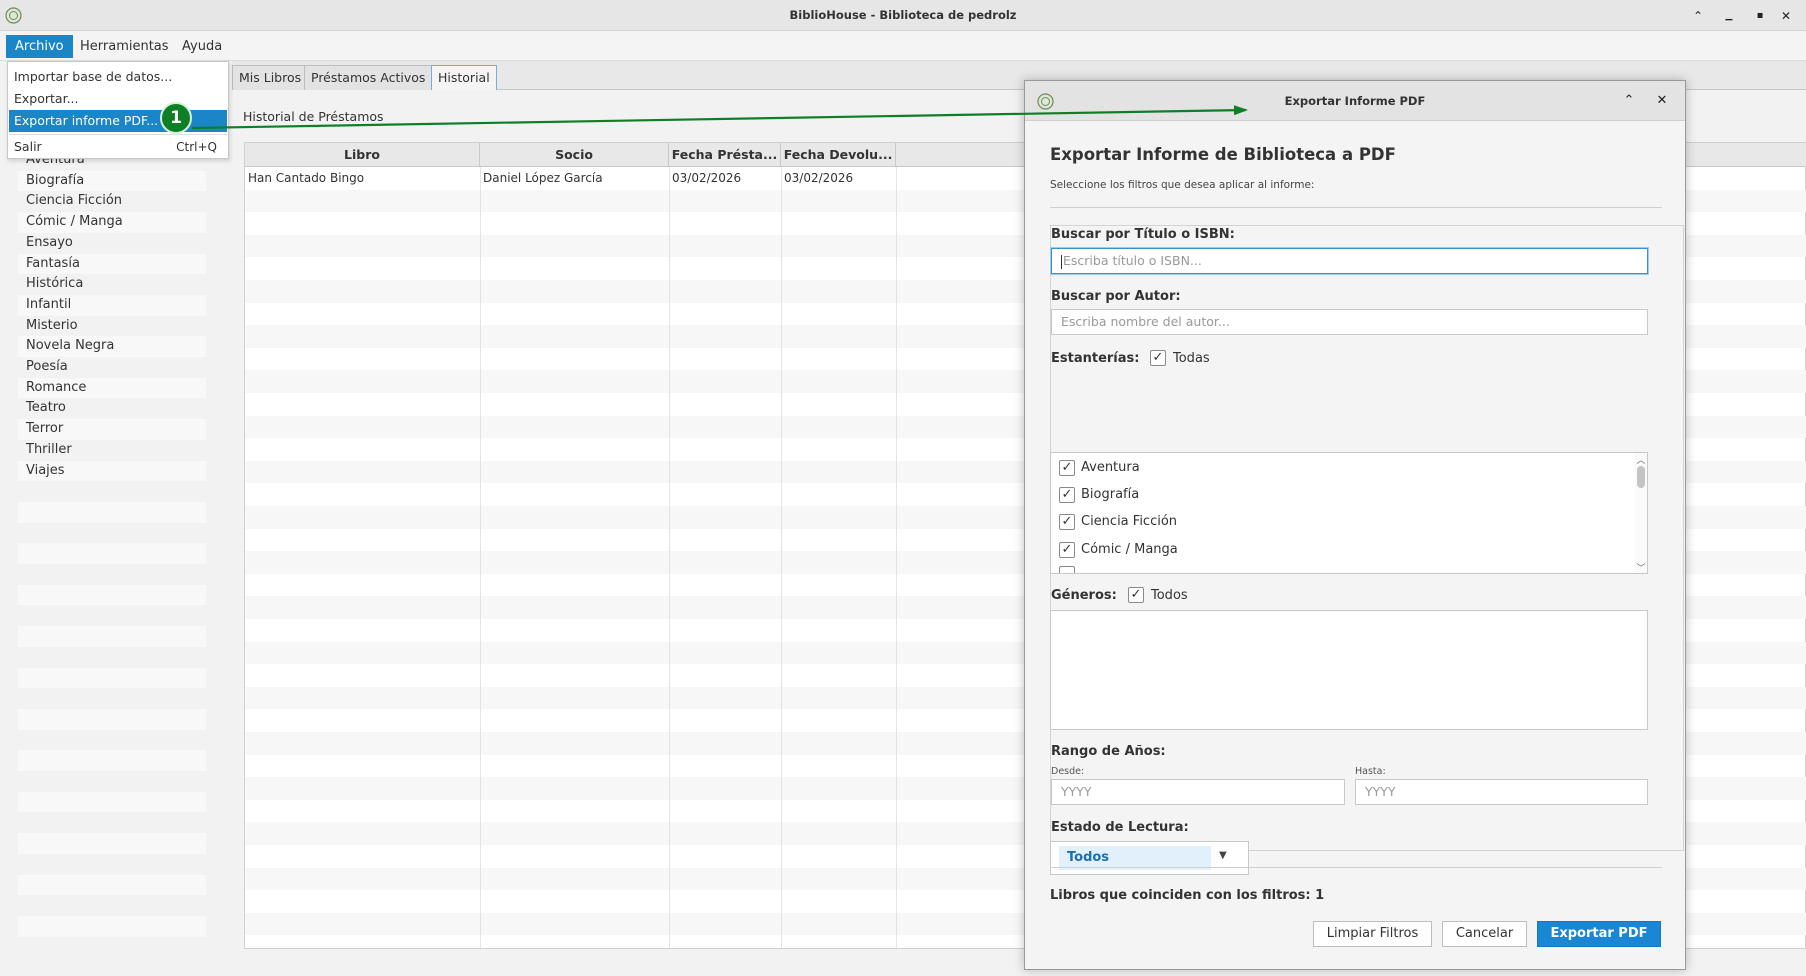  I want to click on scroll-up-icon: ︿, so click(1641, 459).